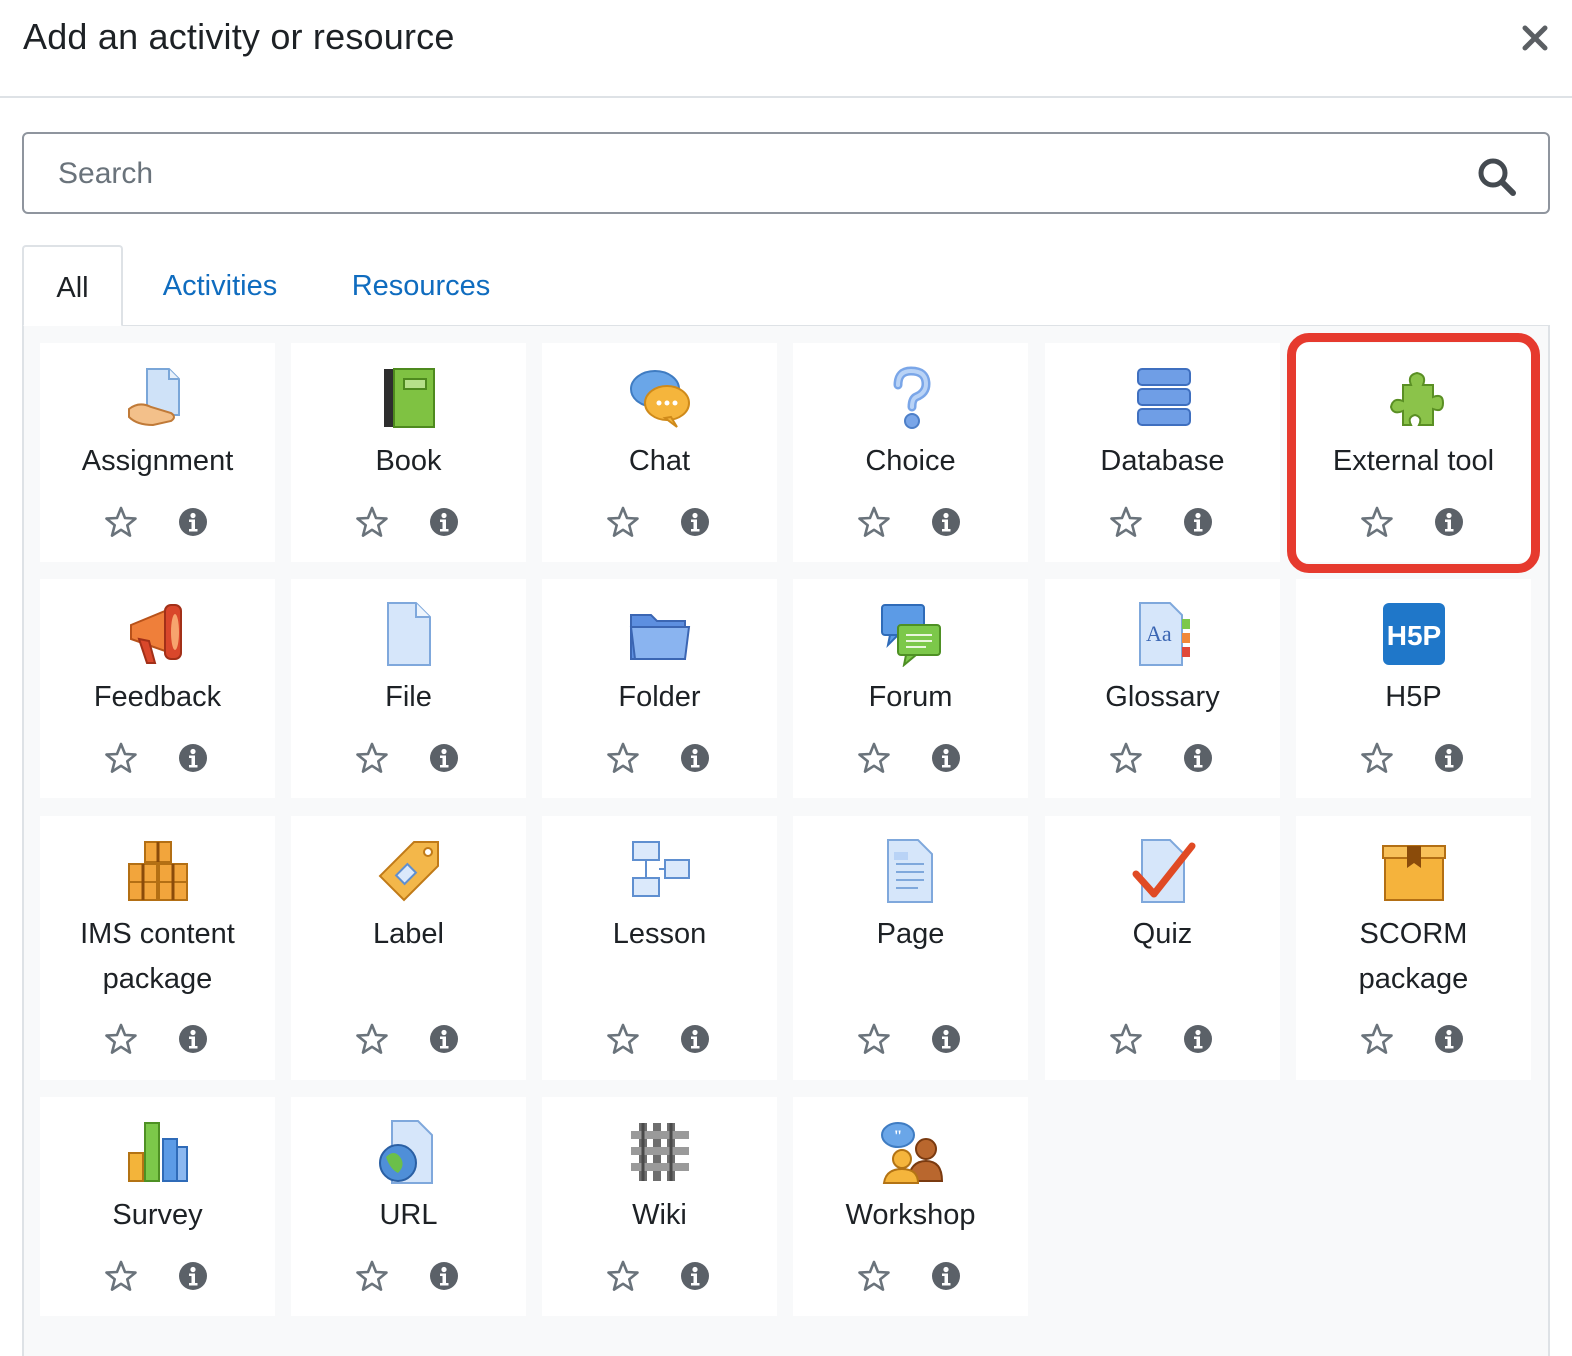 This screenshot has height=1356, width=1572. What do you see at coordinates (408, 452) in the screenshot?
I see `module-card-book: Book` at bounding box center [408, 452].